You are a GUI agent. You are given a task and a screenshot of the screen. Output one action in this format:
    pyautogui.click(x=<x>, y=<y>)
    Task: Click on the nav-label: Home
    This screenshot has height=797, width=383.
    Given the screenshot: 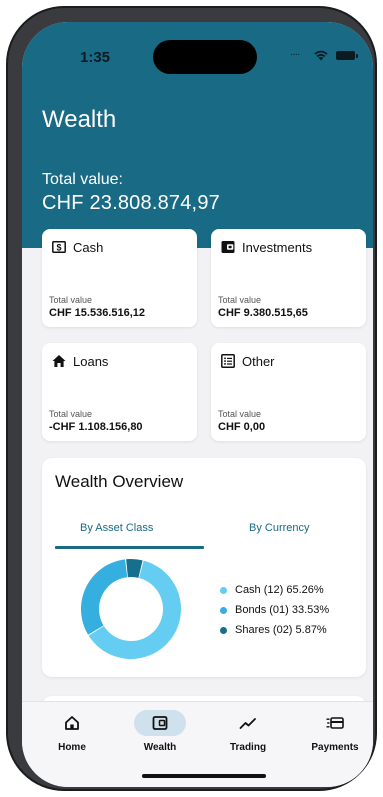 What is the action you would take?
    pyautogui.click(x=72, y=747)
    